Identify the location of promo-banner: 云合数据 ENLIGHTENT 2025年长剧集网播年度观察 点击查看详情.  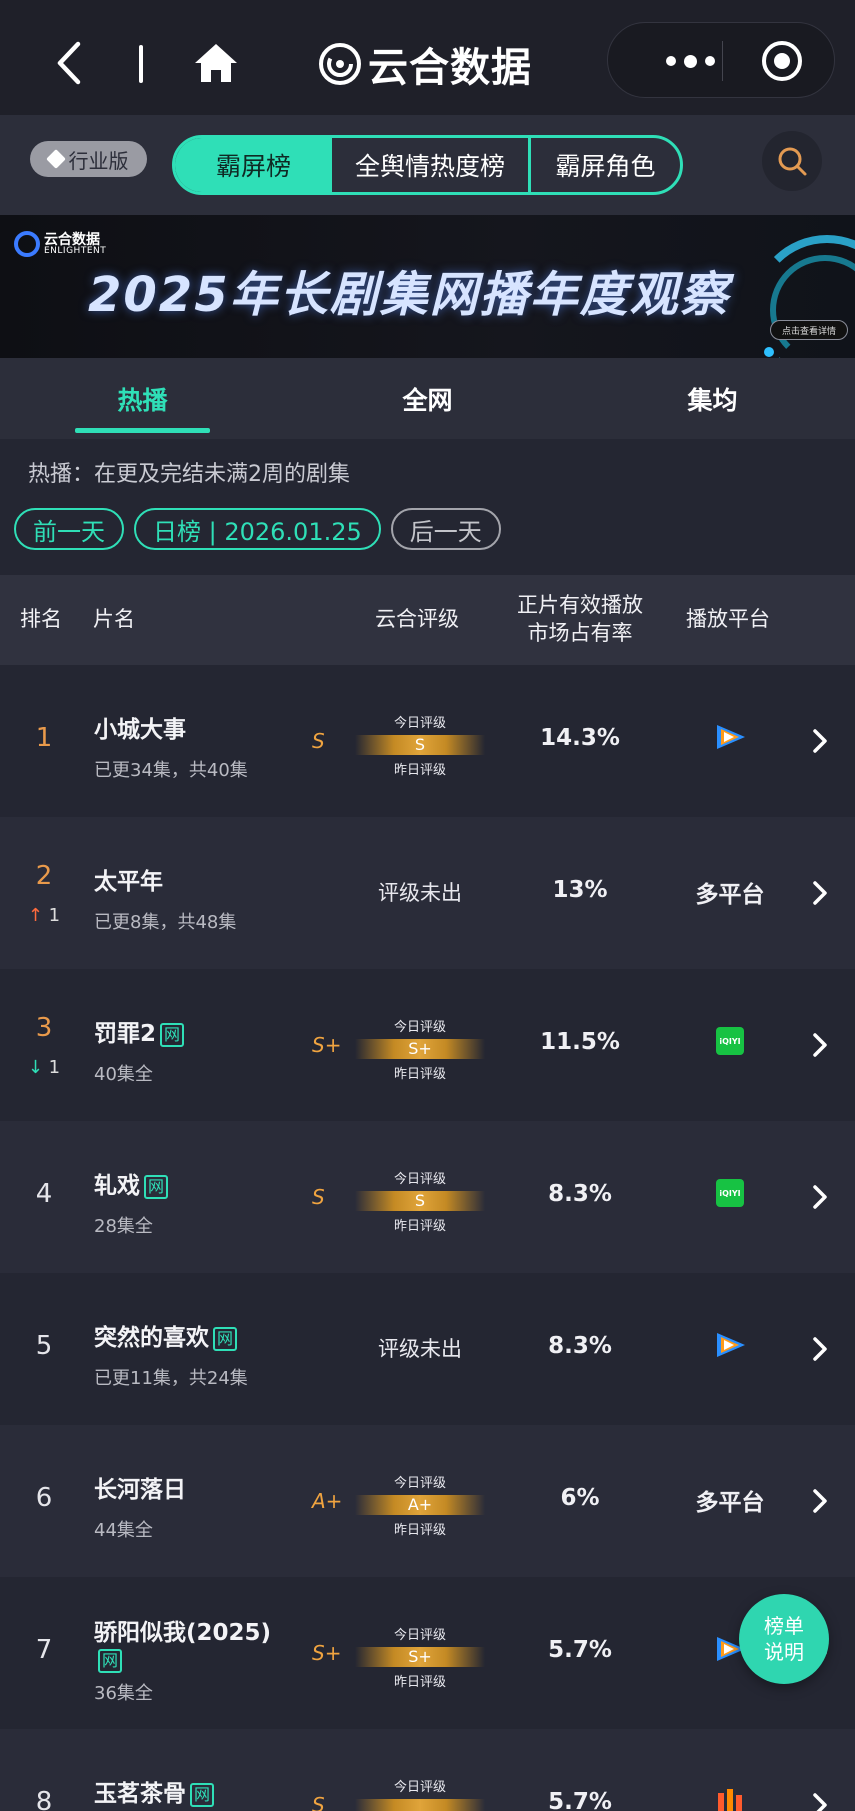
(427, 286).